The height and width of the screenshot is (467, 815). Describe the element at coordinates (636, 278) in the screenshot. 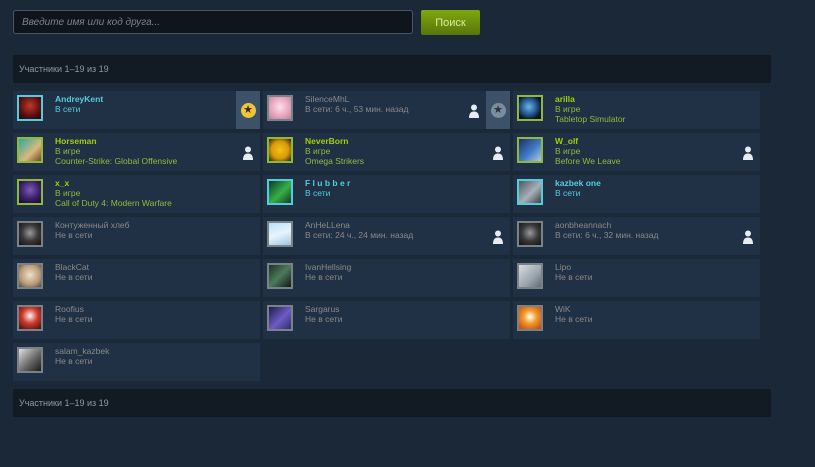

I see `friend-card: Lipo Не в сети` at that location.